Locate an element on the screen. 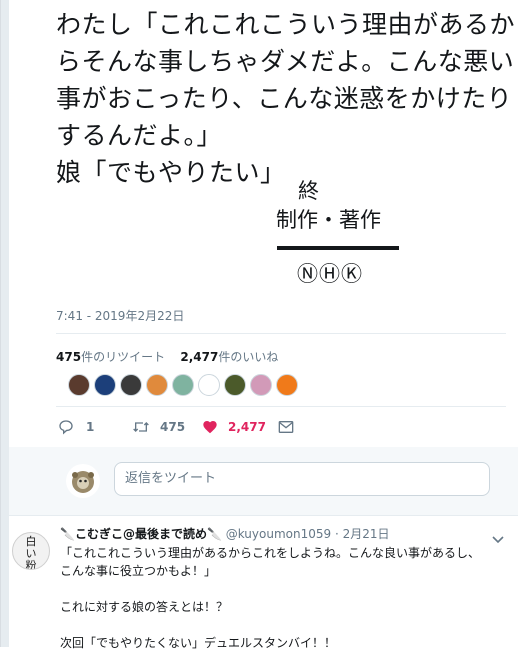  reply-count: 1 is located at coordinates (90, 427).